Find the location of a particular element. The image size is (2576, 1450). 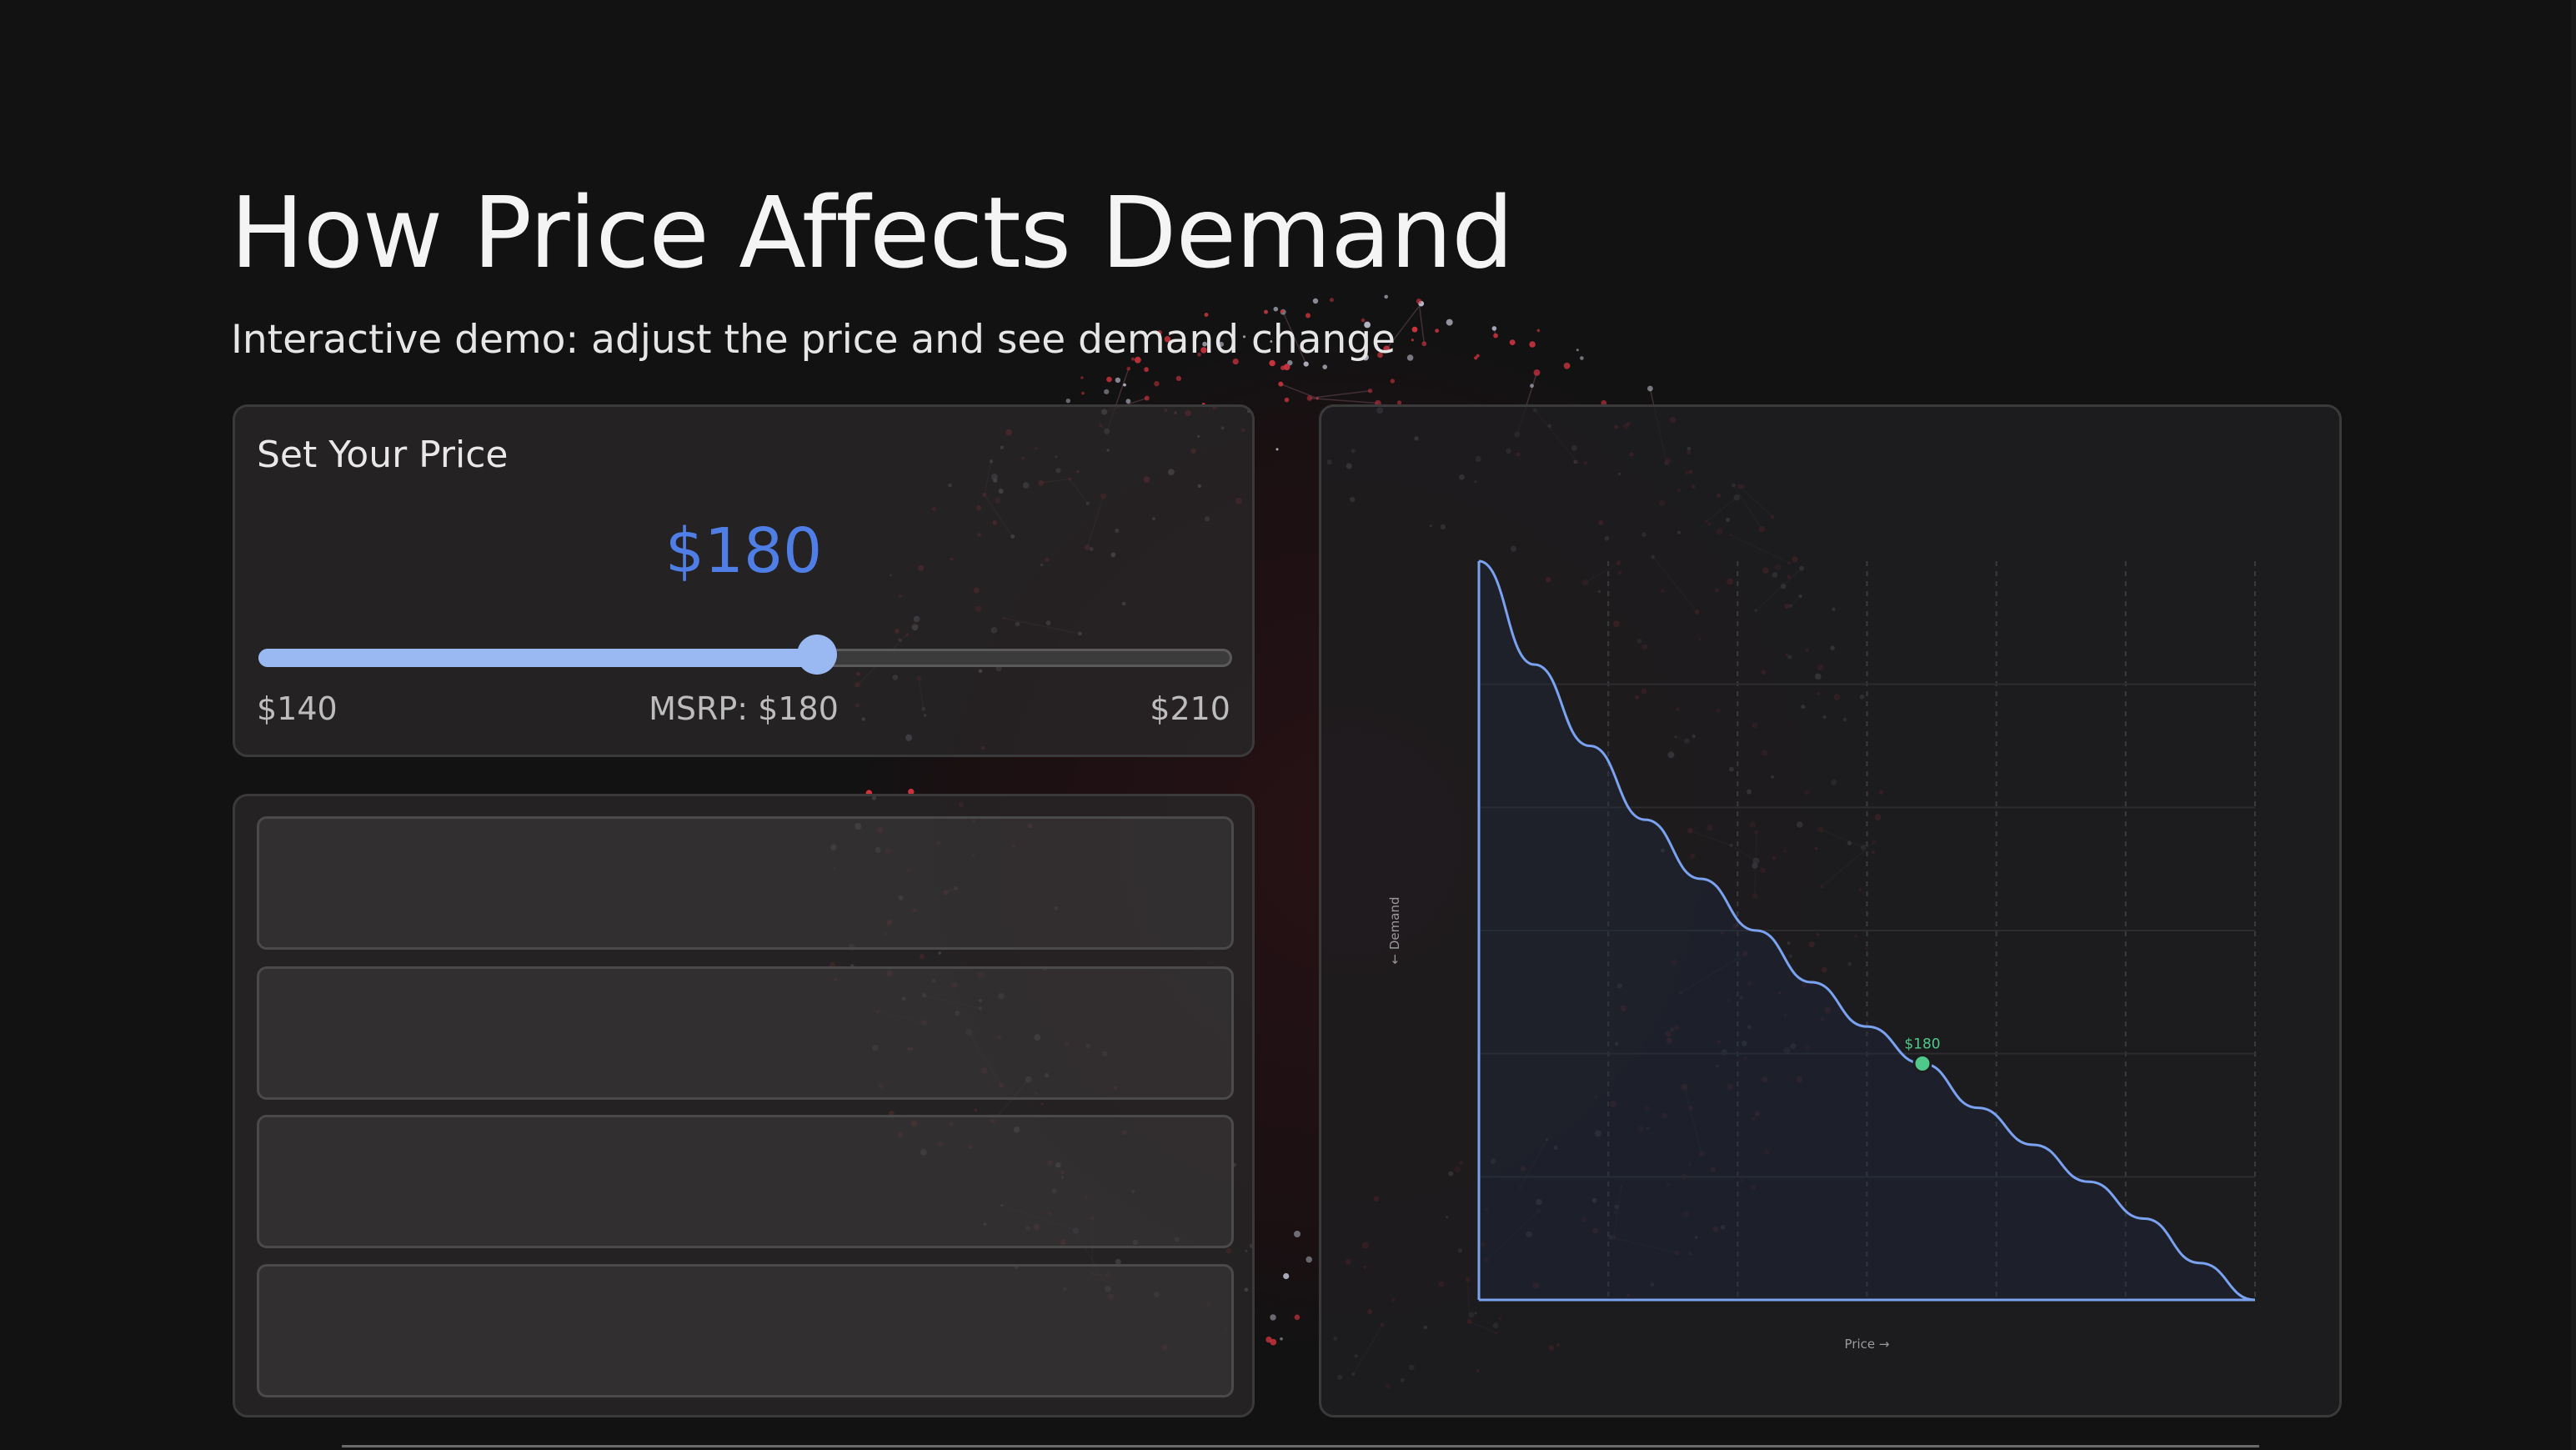

price-slider-thumb is located at coordinates (817, 655).